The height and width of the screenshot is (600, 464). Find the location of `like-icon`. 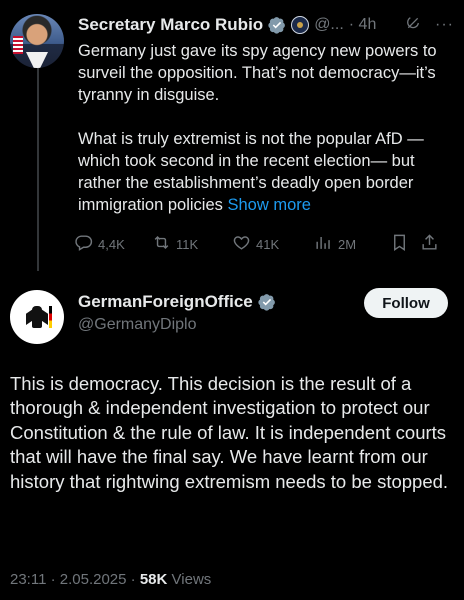

like-icon is located at coordinates (241, 244).